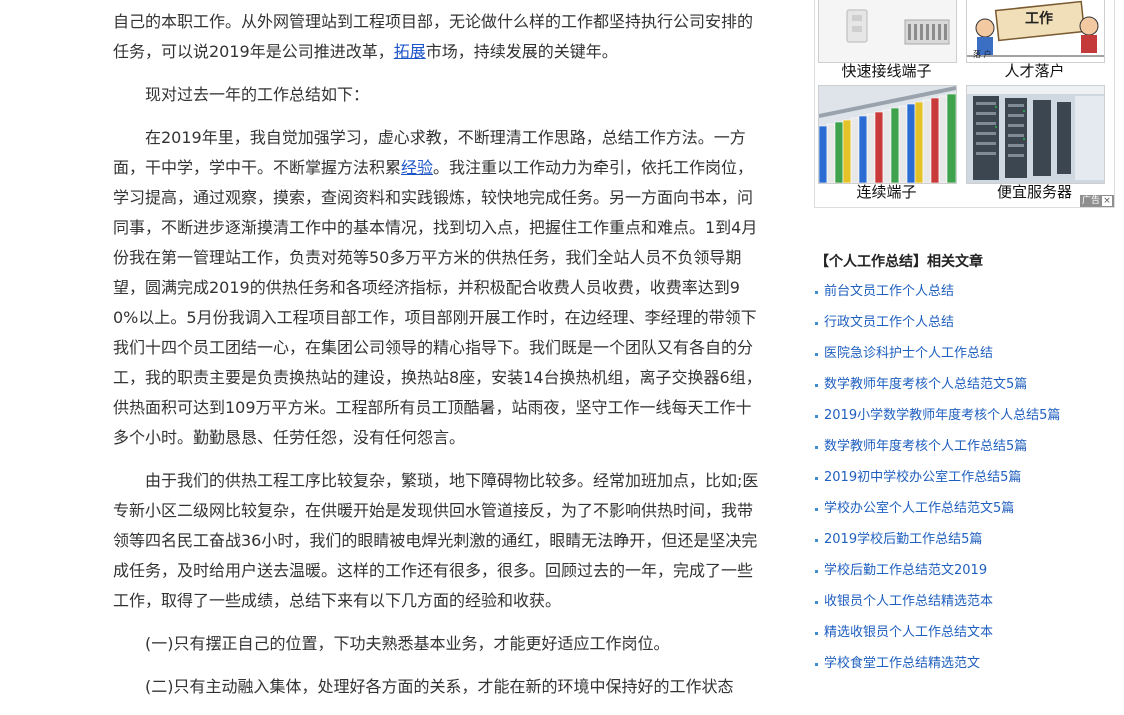 The width and height of the screenshot is (1124, 715). I want to click on related-link: 收银员个人工作总结精选范本, so click(908, 601).